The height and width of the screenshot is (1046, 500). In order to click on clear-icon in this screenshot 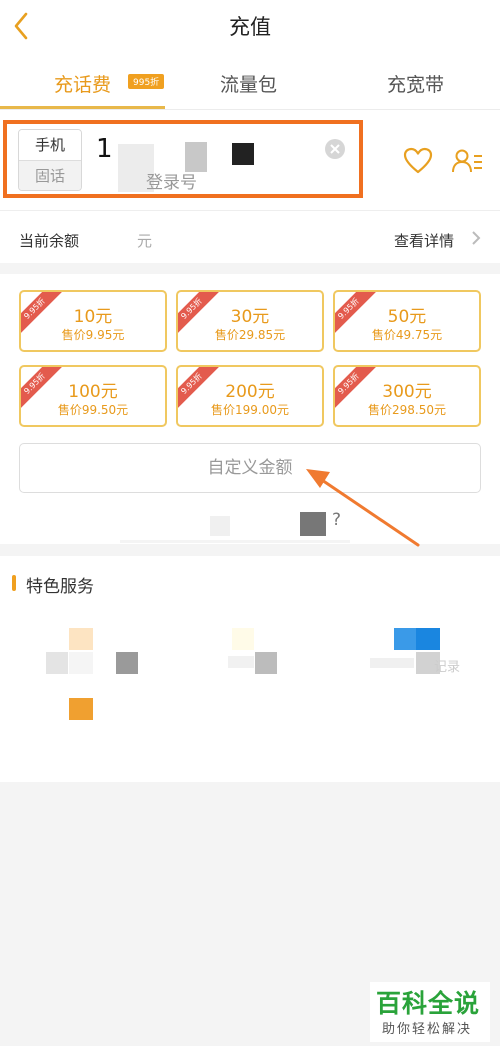, I will do `click(335, 149)`.